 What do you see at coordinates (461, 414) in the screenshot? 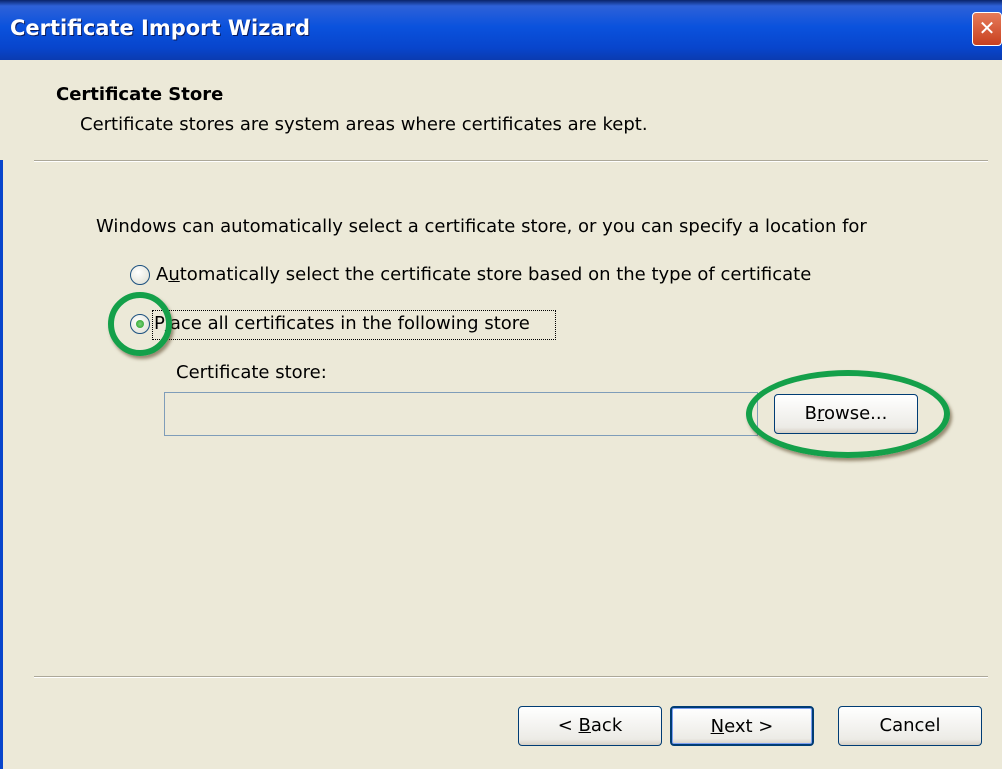
I see `certificate-store-field` at bounding box center [461, 414].